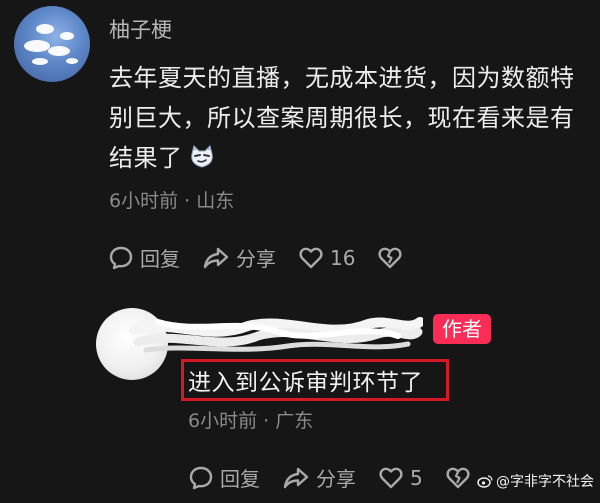 This screenshot has width=600, height=503. What do you see at coordinates (462, 329) in the screenshot?
I see `author-badge: 作者` at bounding box center [462, 329].